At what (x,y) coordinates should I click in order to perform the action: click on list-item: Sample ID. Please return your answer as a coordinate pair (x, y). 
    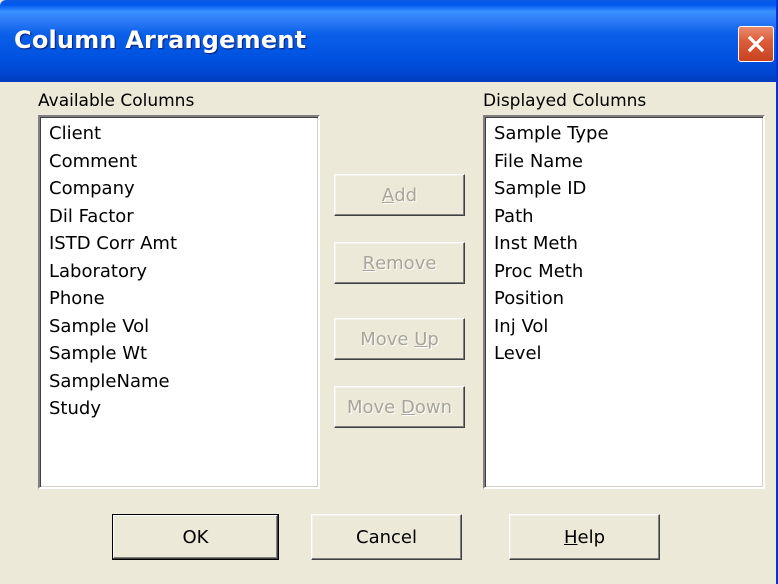
    Looking at the image, I should click on (628, 189).